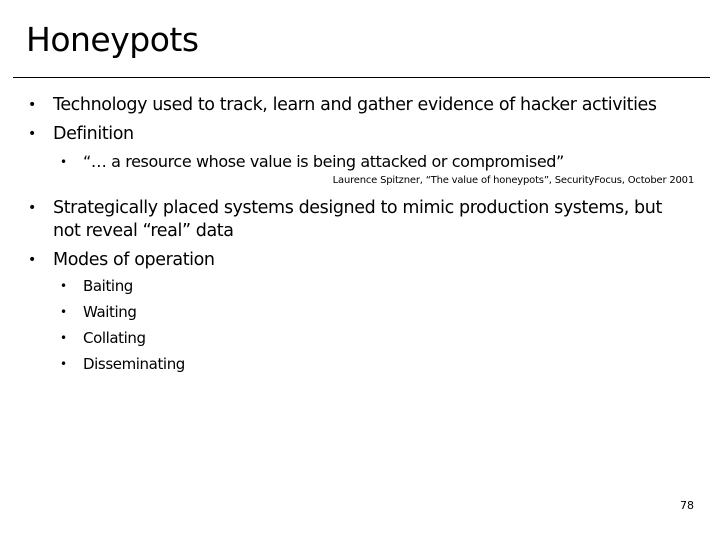 The height and width of the screenshot is (540, 720). Describe the element at coordinates (110, 312) in the screenshot. I see `mode-waiting: Waiting` at that location.